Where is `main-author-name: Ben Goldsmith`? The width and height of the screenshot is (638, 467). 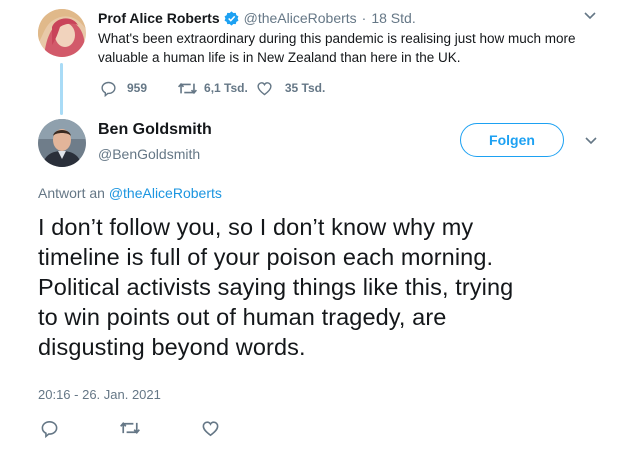
main-author-name: Ben Goldsmith is located at coordinates (155, 130).